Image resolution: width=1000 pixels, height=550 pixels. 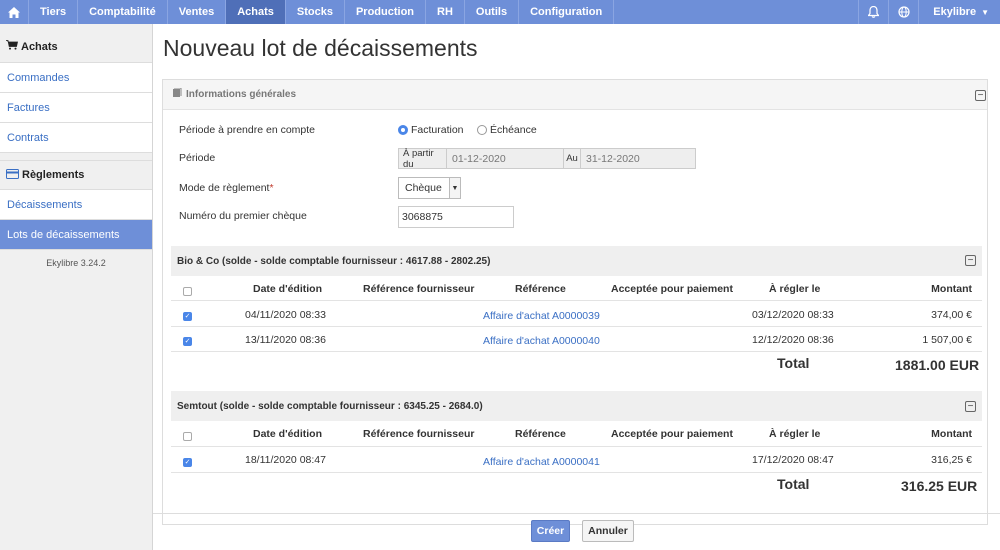 What do you see at coordinates (980, 95) in the screenshot?
I see `collapse-general-icon: −` at bounding box center [980, 95].